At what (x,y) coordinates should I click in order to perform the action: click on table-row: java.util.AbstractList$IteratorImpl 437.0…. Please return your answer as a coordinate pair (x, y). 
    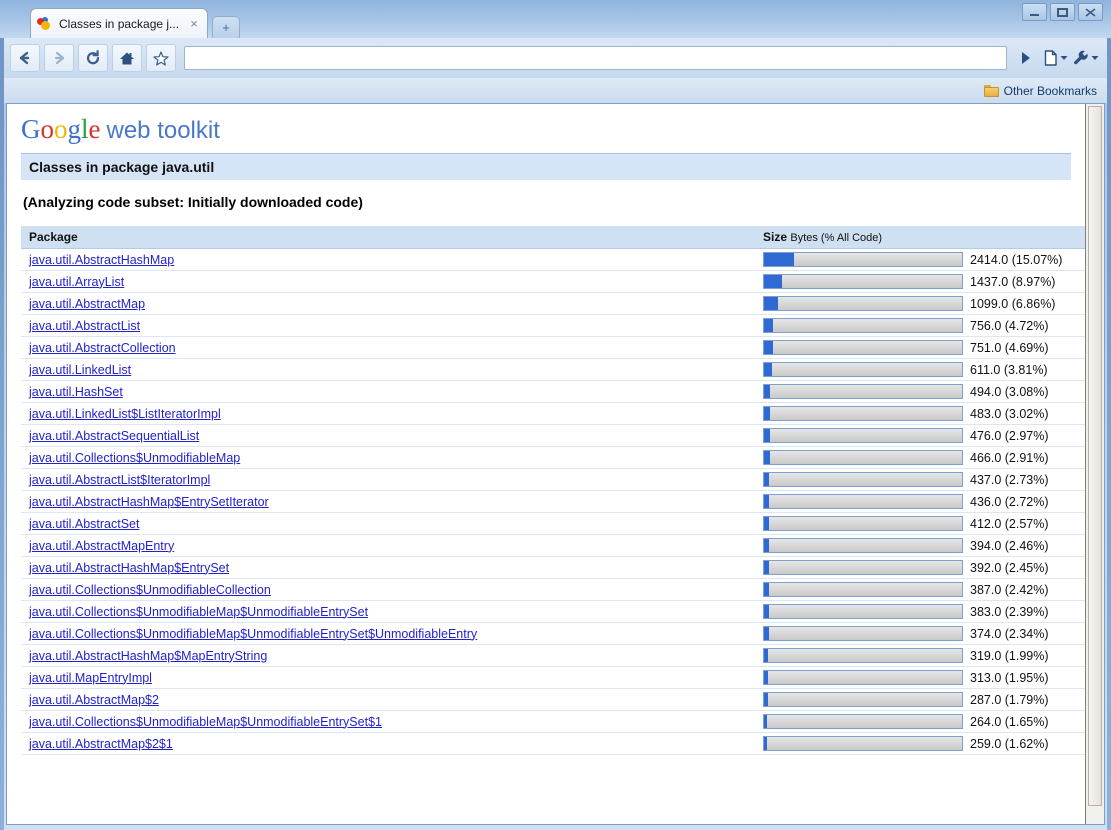
    Looking at the image, I should click on (553, 479).